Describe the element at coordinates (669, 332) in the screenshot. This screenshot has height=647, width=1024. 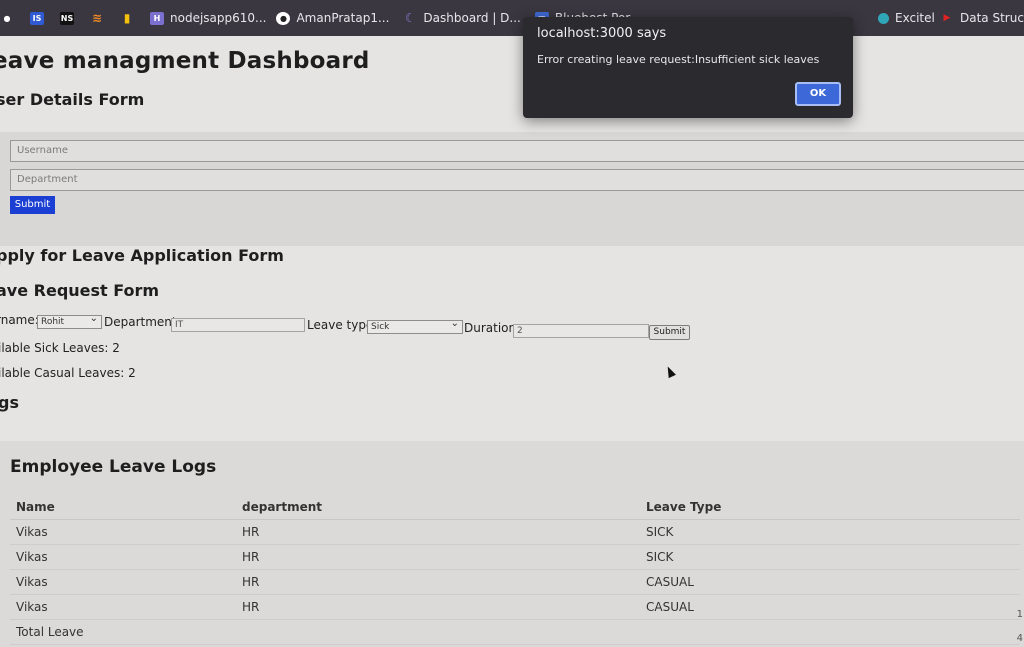
I see `leave-submit-button: Submit` at that location.